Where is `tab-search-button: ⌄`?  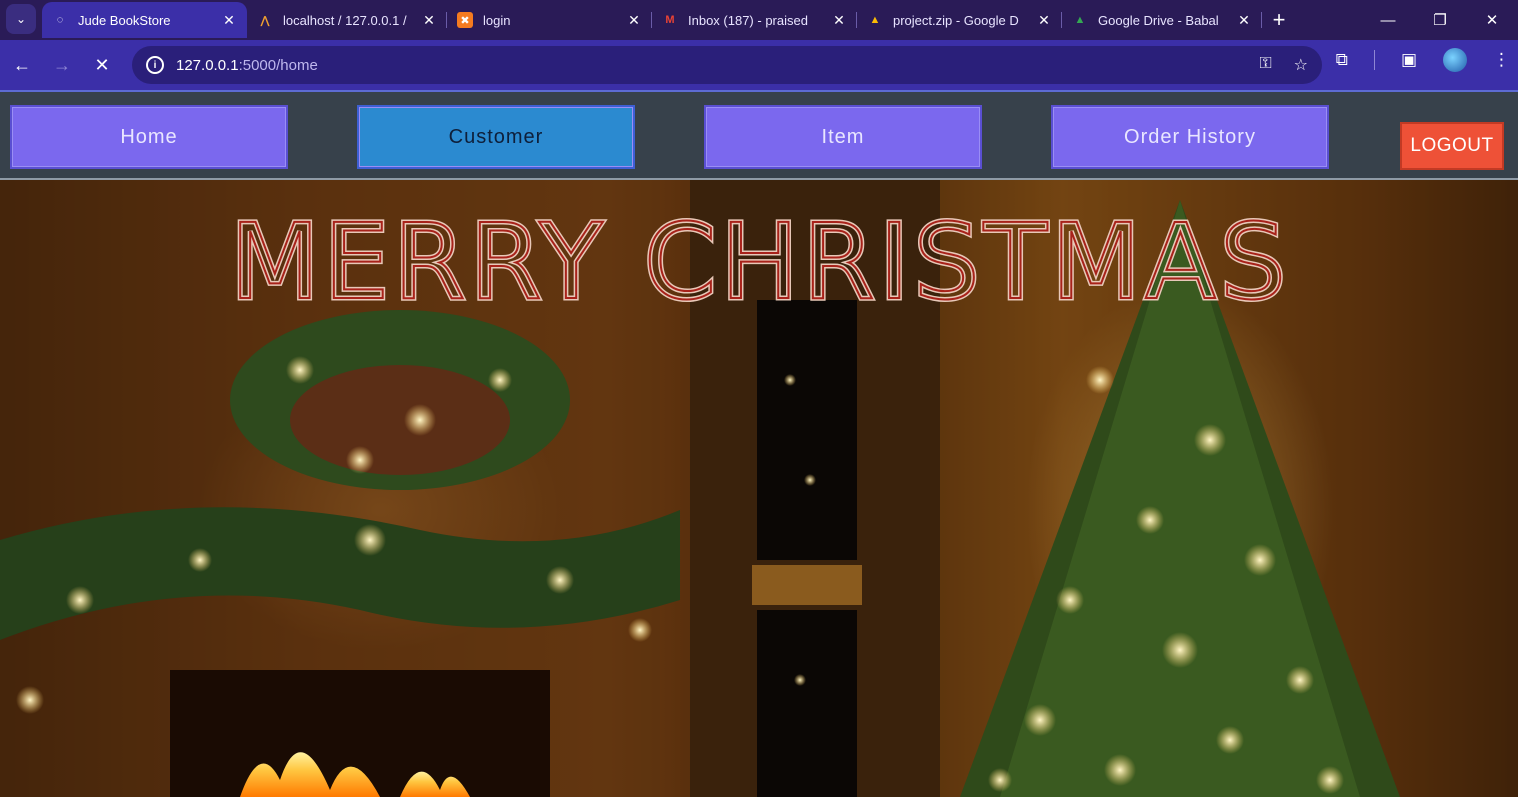
tab-search-button: ⌄ is located at coordinates (21, 19).